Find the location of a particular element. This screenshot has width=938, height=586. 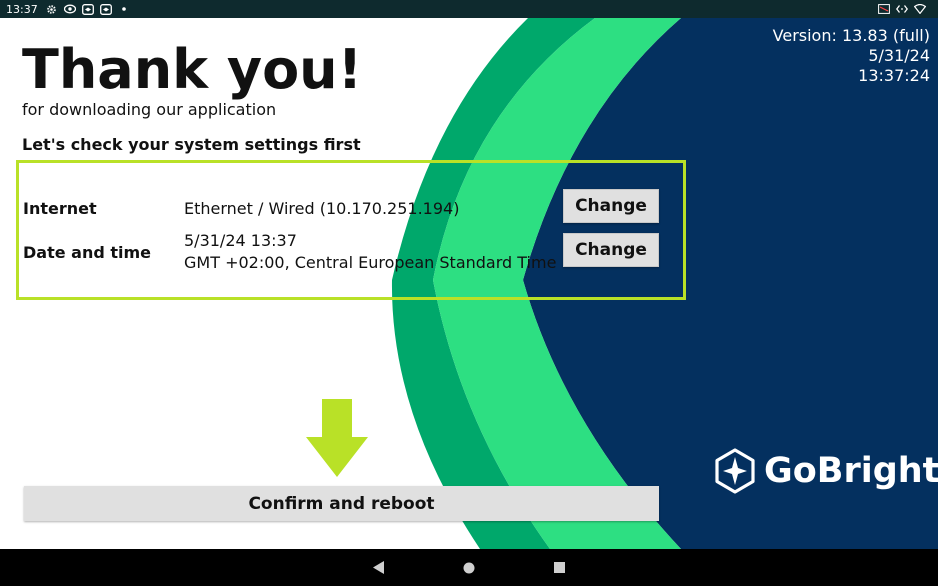

remote-icon is located at coordinates (87, 9).